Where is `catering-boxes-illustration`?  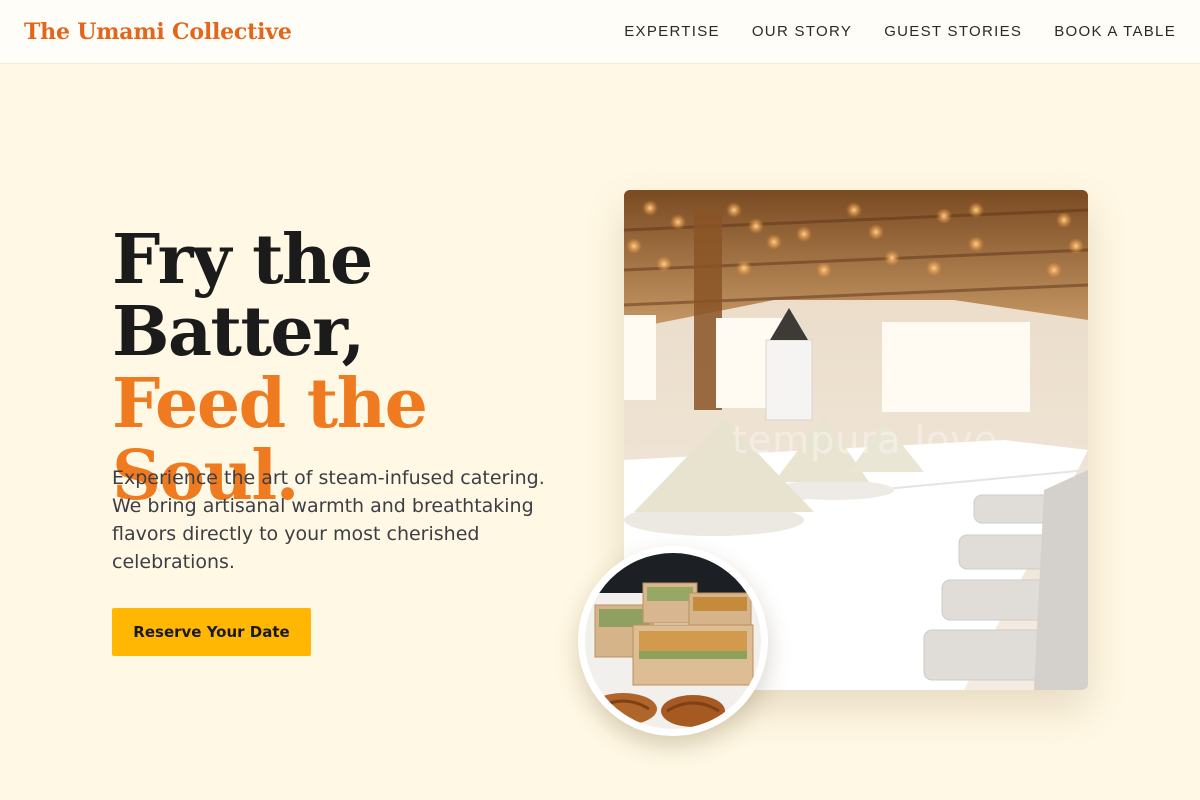
catering-boxes-illustration is located at coordinates (673, 641).